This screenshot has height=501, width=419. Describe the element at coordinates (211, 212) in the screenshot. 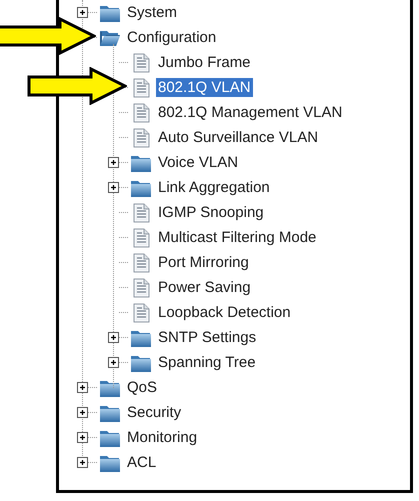

I see `tree-item: IGMP Snooping` at that location.